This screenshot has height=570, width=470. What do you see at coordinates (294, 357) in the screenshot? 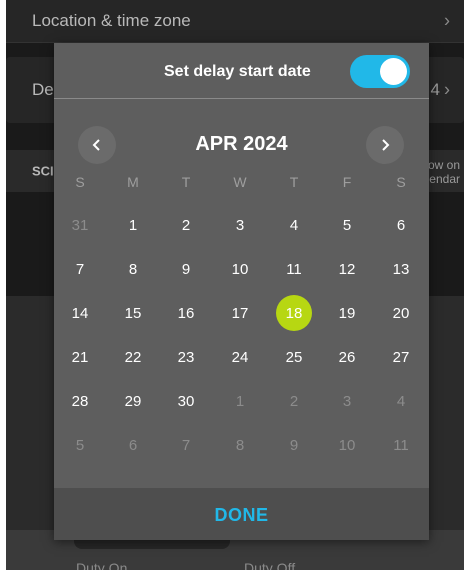
I see `calendar-day: 25` at bounding box center [294, 357].